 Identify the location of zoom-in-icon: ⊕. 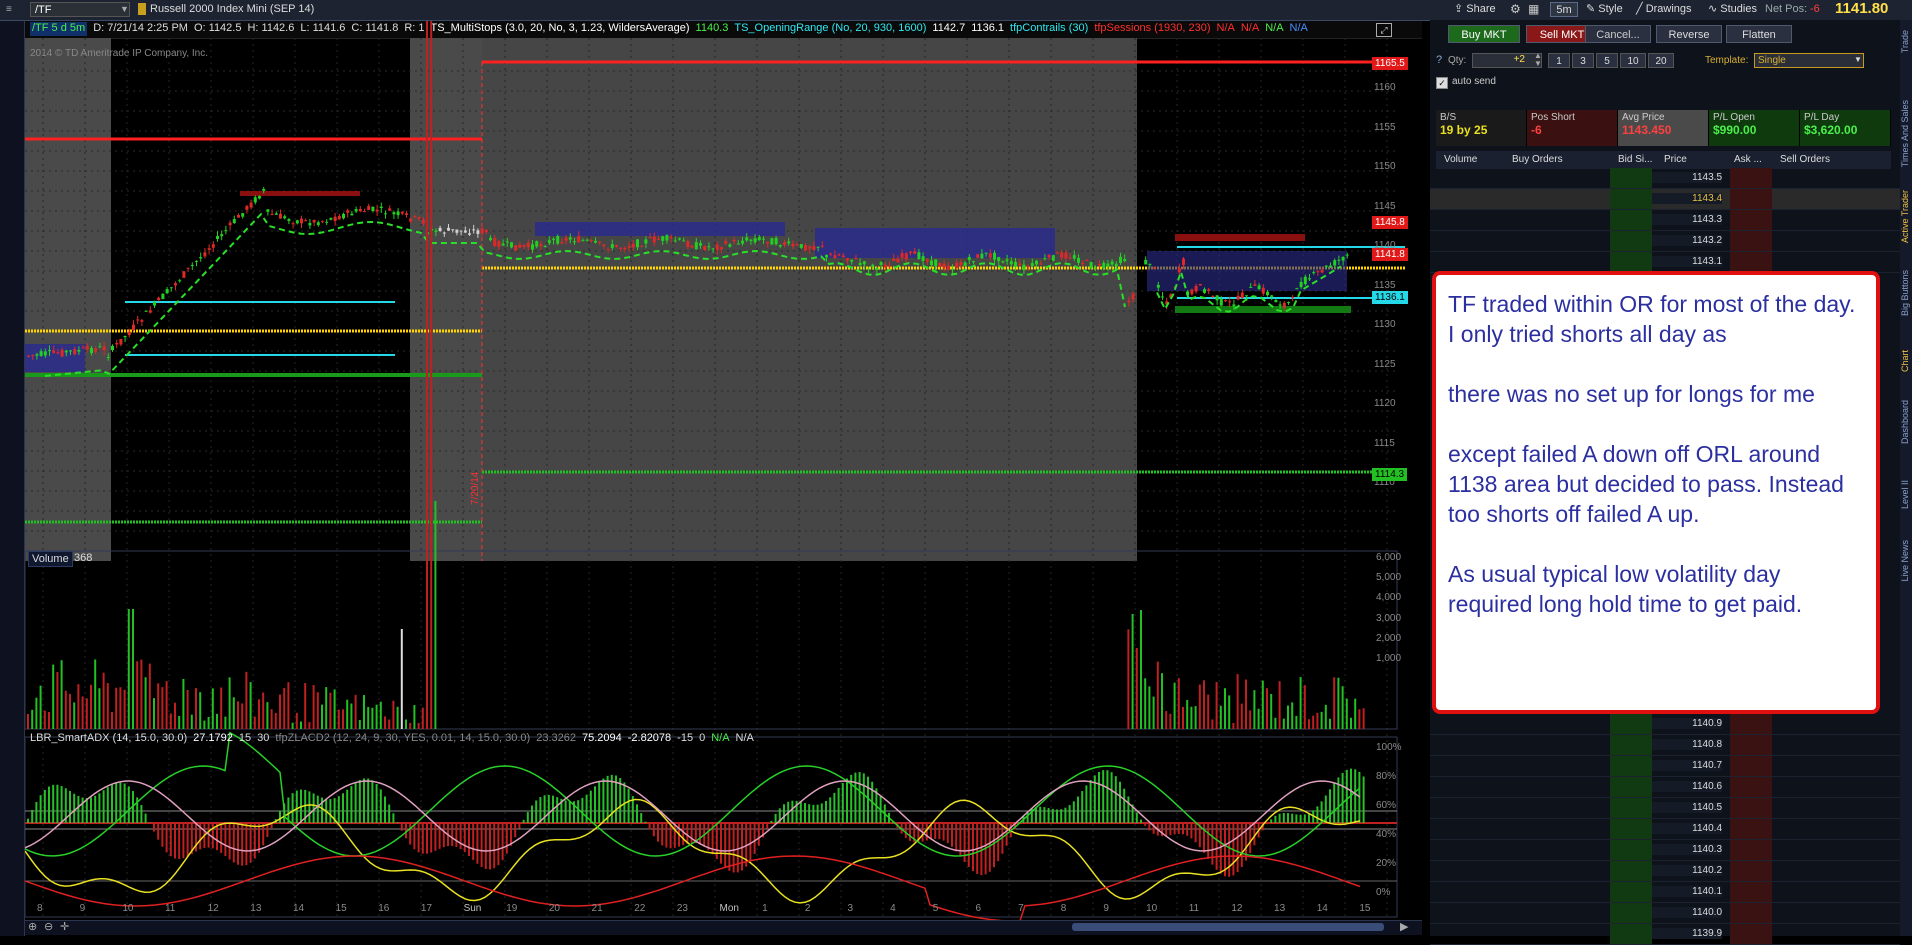
(32, 926).